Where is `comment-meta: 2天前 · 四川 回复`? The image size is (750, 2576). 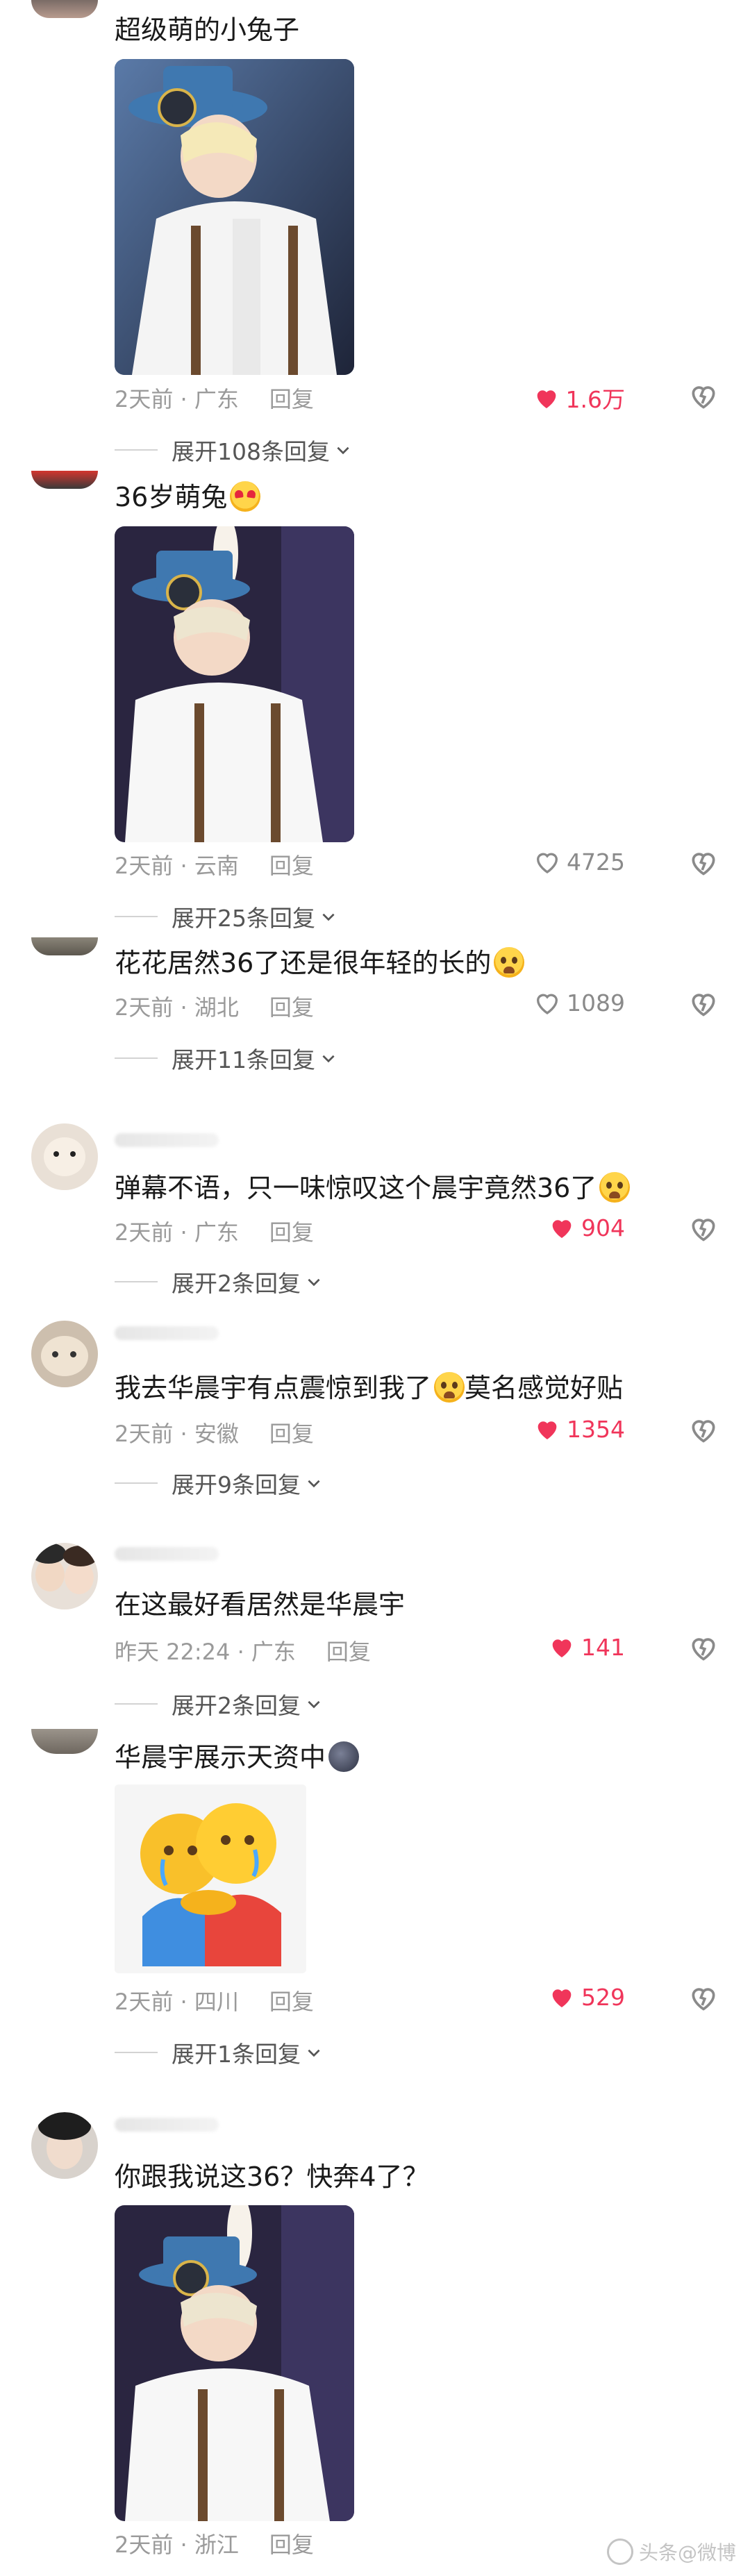
comment-meta: 2天前 · 四川 回复 is located at coordinates (214, 2000).